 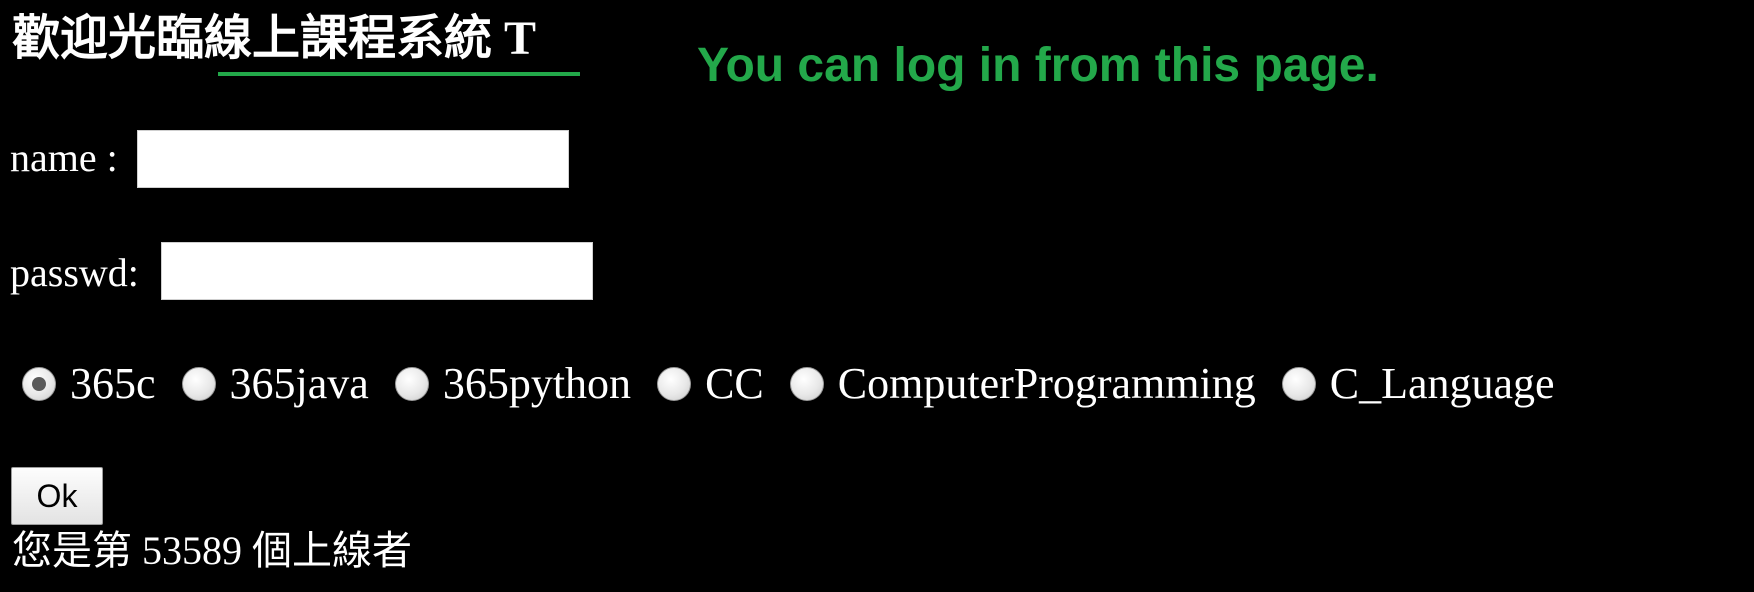 What do you see at coordinates (734, 383) in the screenshot?
I see `course-label: CC` at bounding box center [734, 383].